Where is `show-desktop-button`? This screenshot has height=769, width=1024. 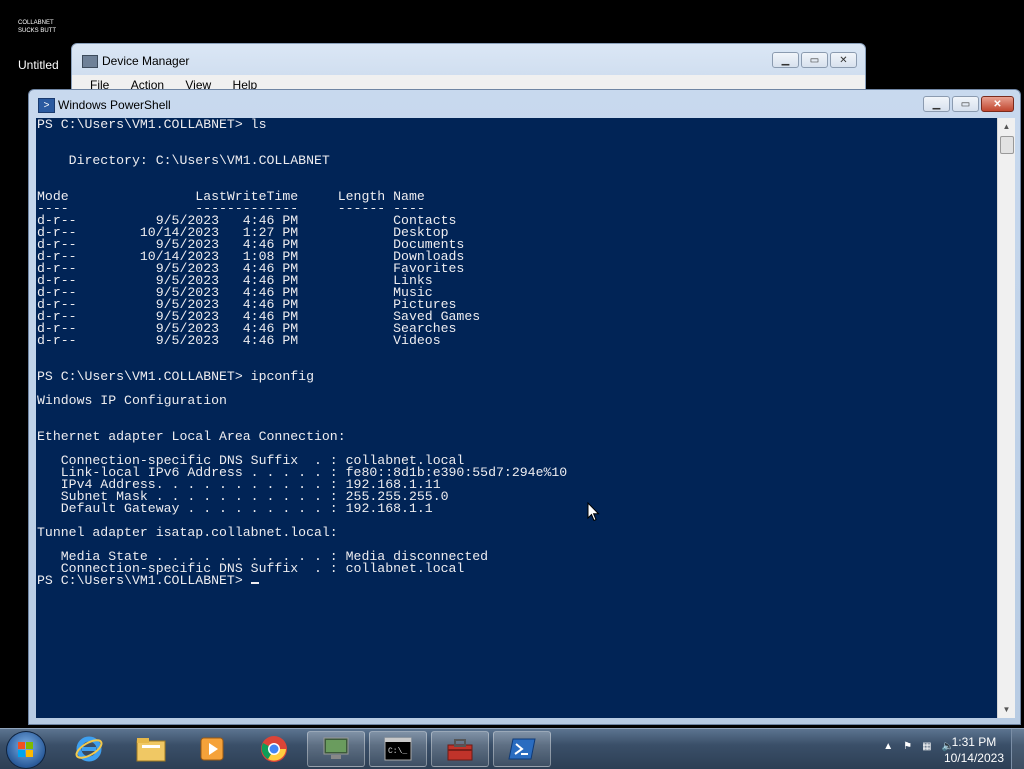
show-desktop-button is located at coordinates (1017, 749).